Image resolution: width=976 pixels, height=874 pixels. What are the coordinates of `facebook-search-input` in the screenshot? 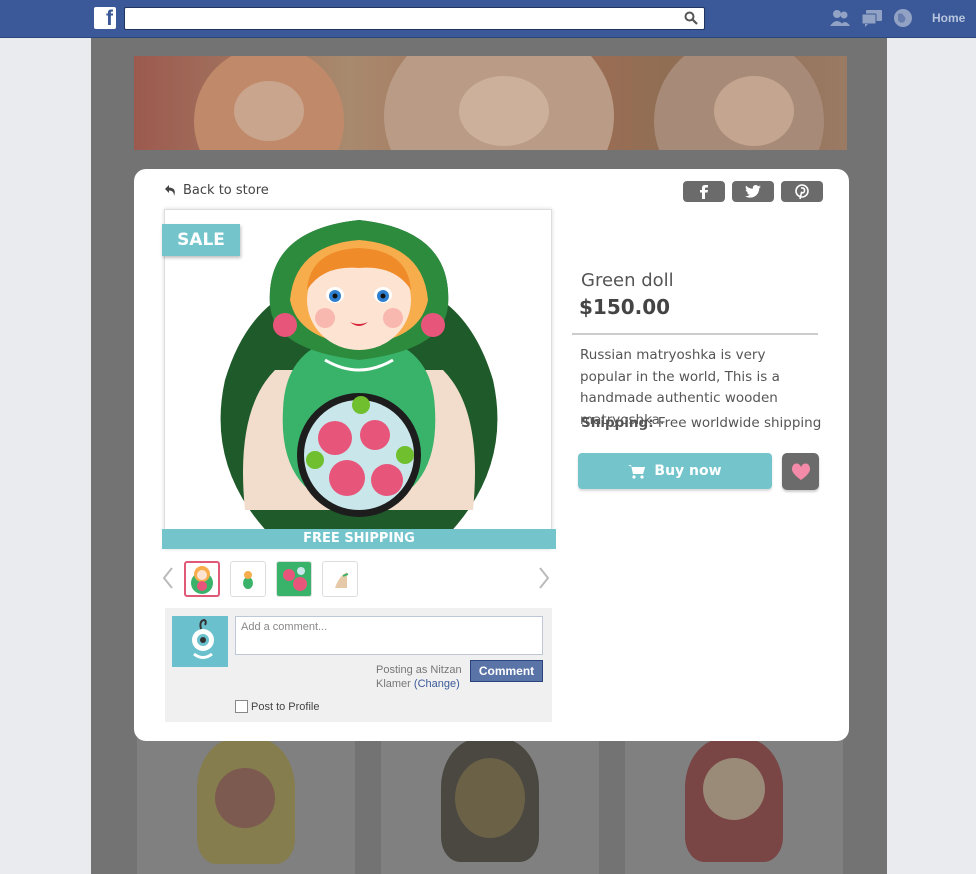 It's located at (414, 18).